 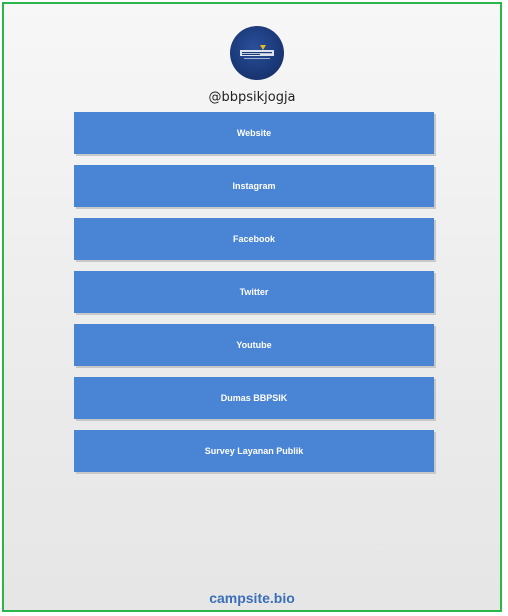 I want to click on organization-logo-icon, so click(x=257, y=52).